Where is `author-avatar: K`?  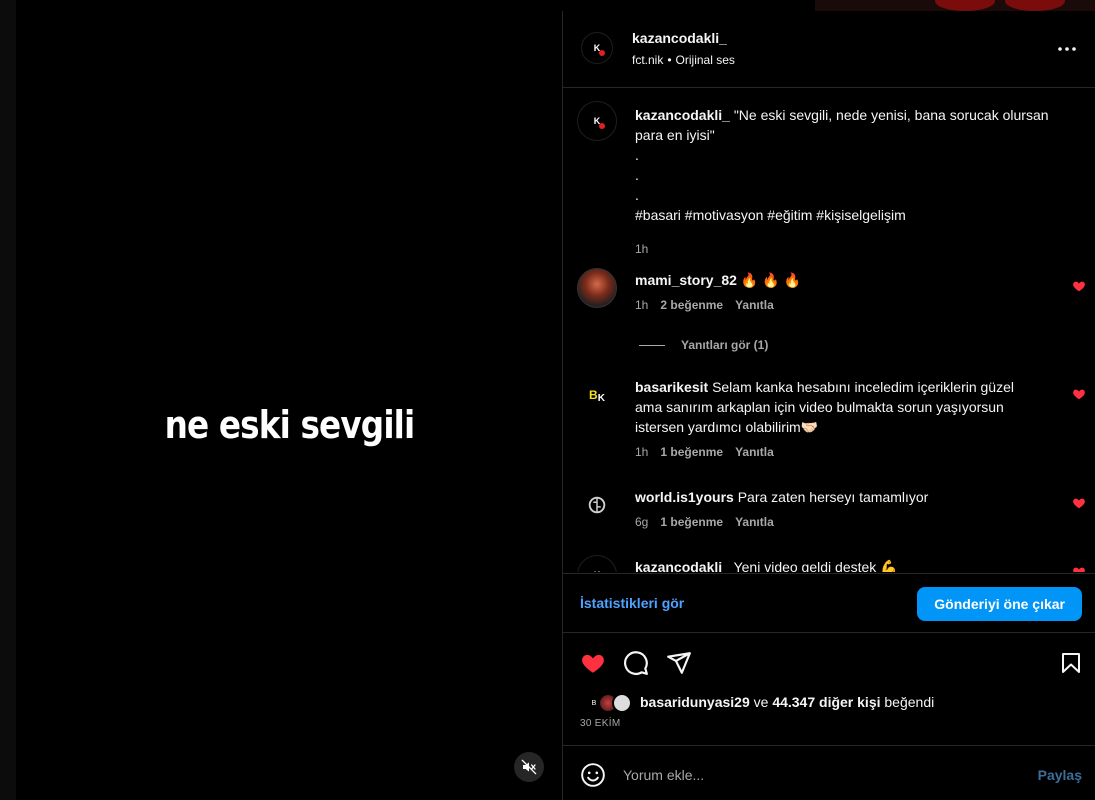 author-avatar: K is located at coordinates (597, 48).